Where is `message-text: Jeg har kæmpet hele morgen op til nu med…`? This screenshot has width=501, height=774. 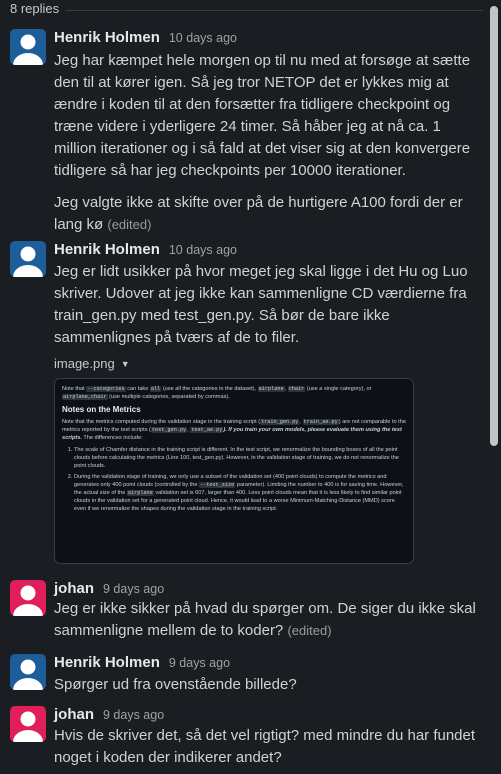 message-text: Jeg har kæmpet hele morgen op til nu med… is located at coordinates (262, 115).